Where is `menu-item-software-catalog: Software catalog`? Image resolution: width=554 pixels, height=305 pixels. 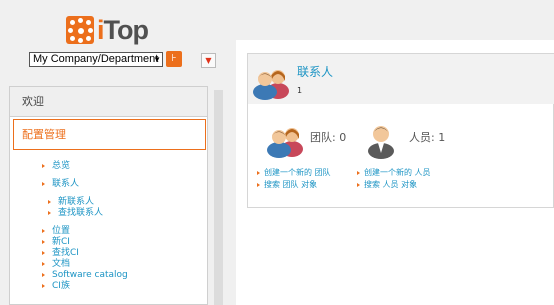 menu-item-software-catalog: Software catalog is located at coordinates (85, 275).